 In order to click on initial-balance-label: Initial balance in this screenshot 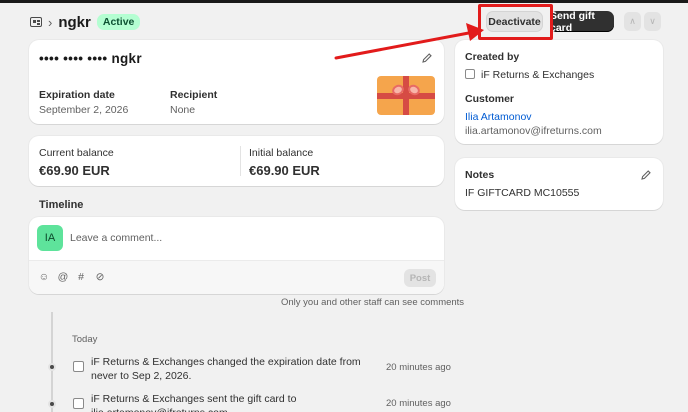, I will do `click(281, 153)`.